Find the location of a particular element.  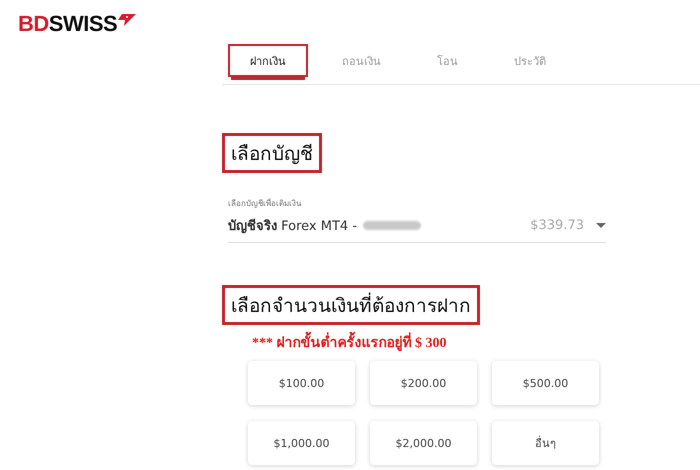

account-select: เลือกบัญชีเพื่อเติมเงิน บัญชีจริง Forex MT4 - $339.73 is located at coordinates (417, 220).